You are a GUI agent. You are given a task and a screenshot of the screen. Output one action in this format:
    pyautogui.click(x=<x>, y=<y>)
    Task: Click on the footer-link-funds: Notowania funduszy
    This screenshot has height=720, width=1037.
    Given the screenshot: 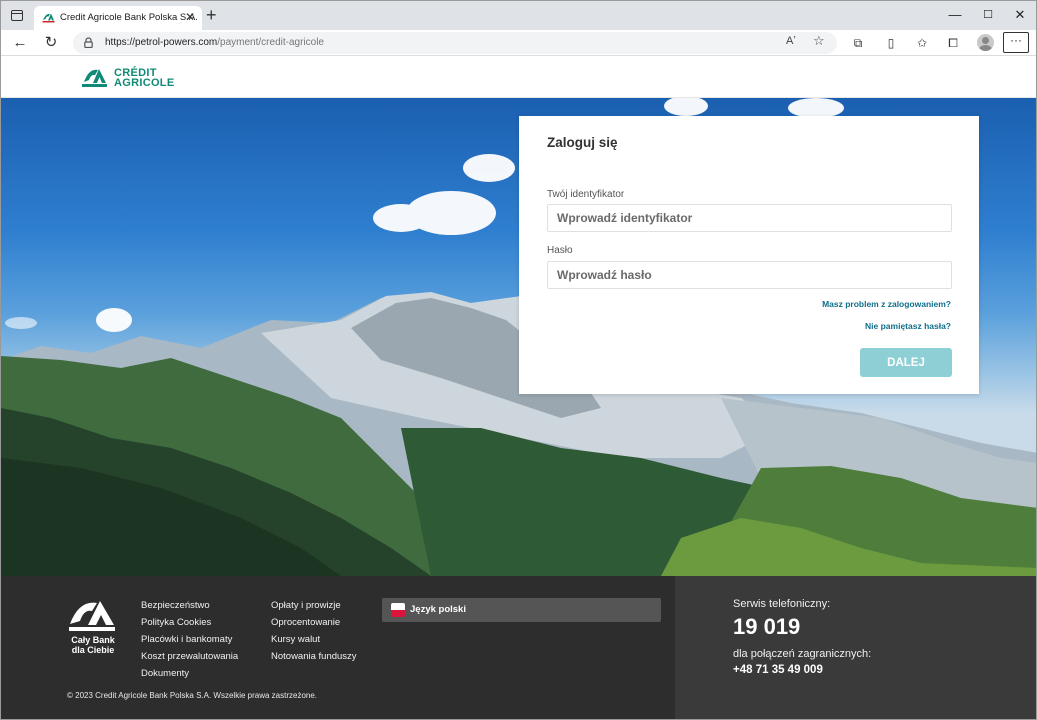 What is the action you would take?
    pyautogui.click(x=314, y=656)
    